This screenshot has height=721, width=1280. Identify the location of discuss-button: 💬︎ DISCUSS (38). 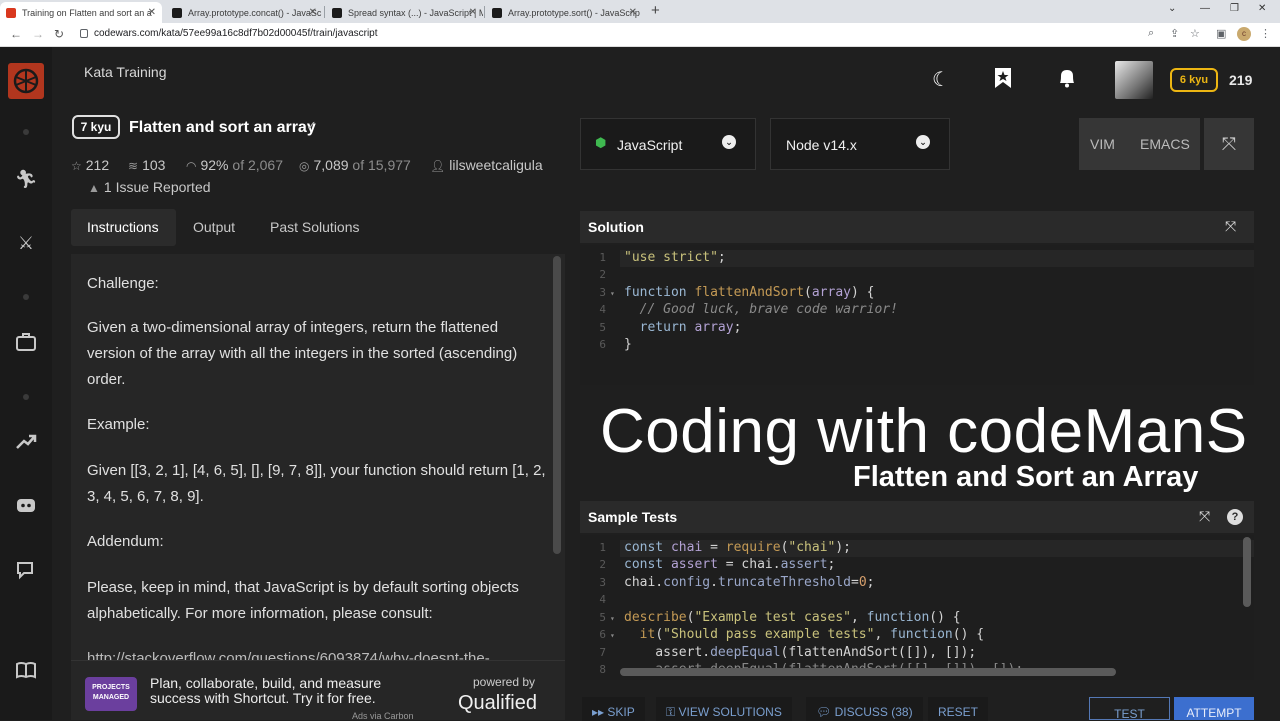
(864, 709).